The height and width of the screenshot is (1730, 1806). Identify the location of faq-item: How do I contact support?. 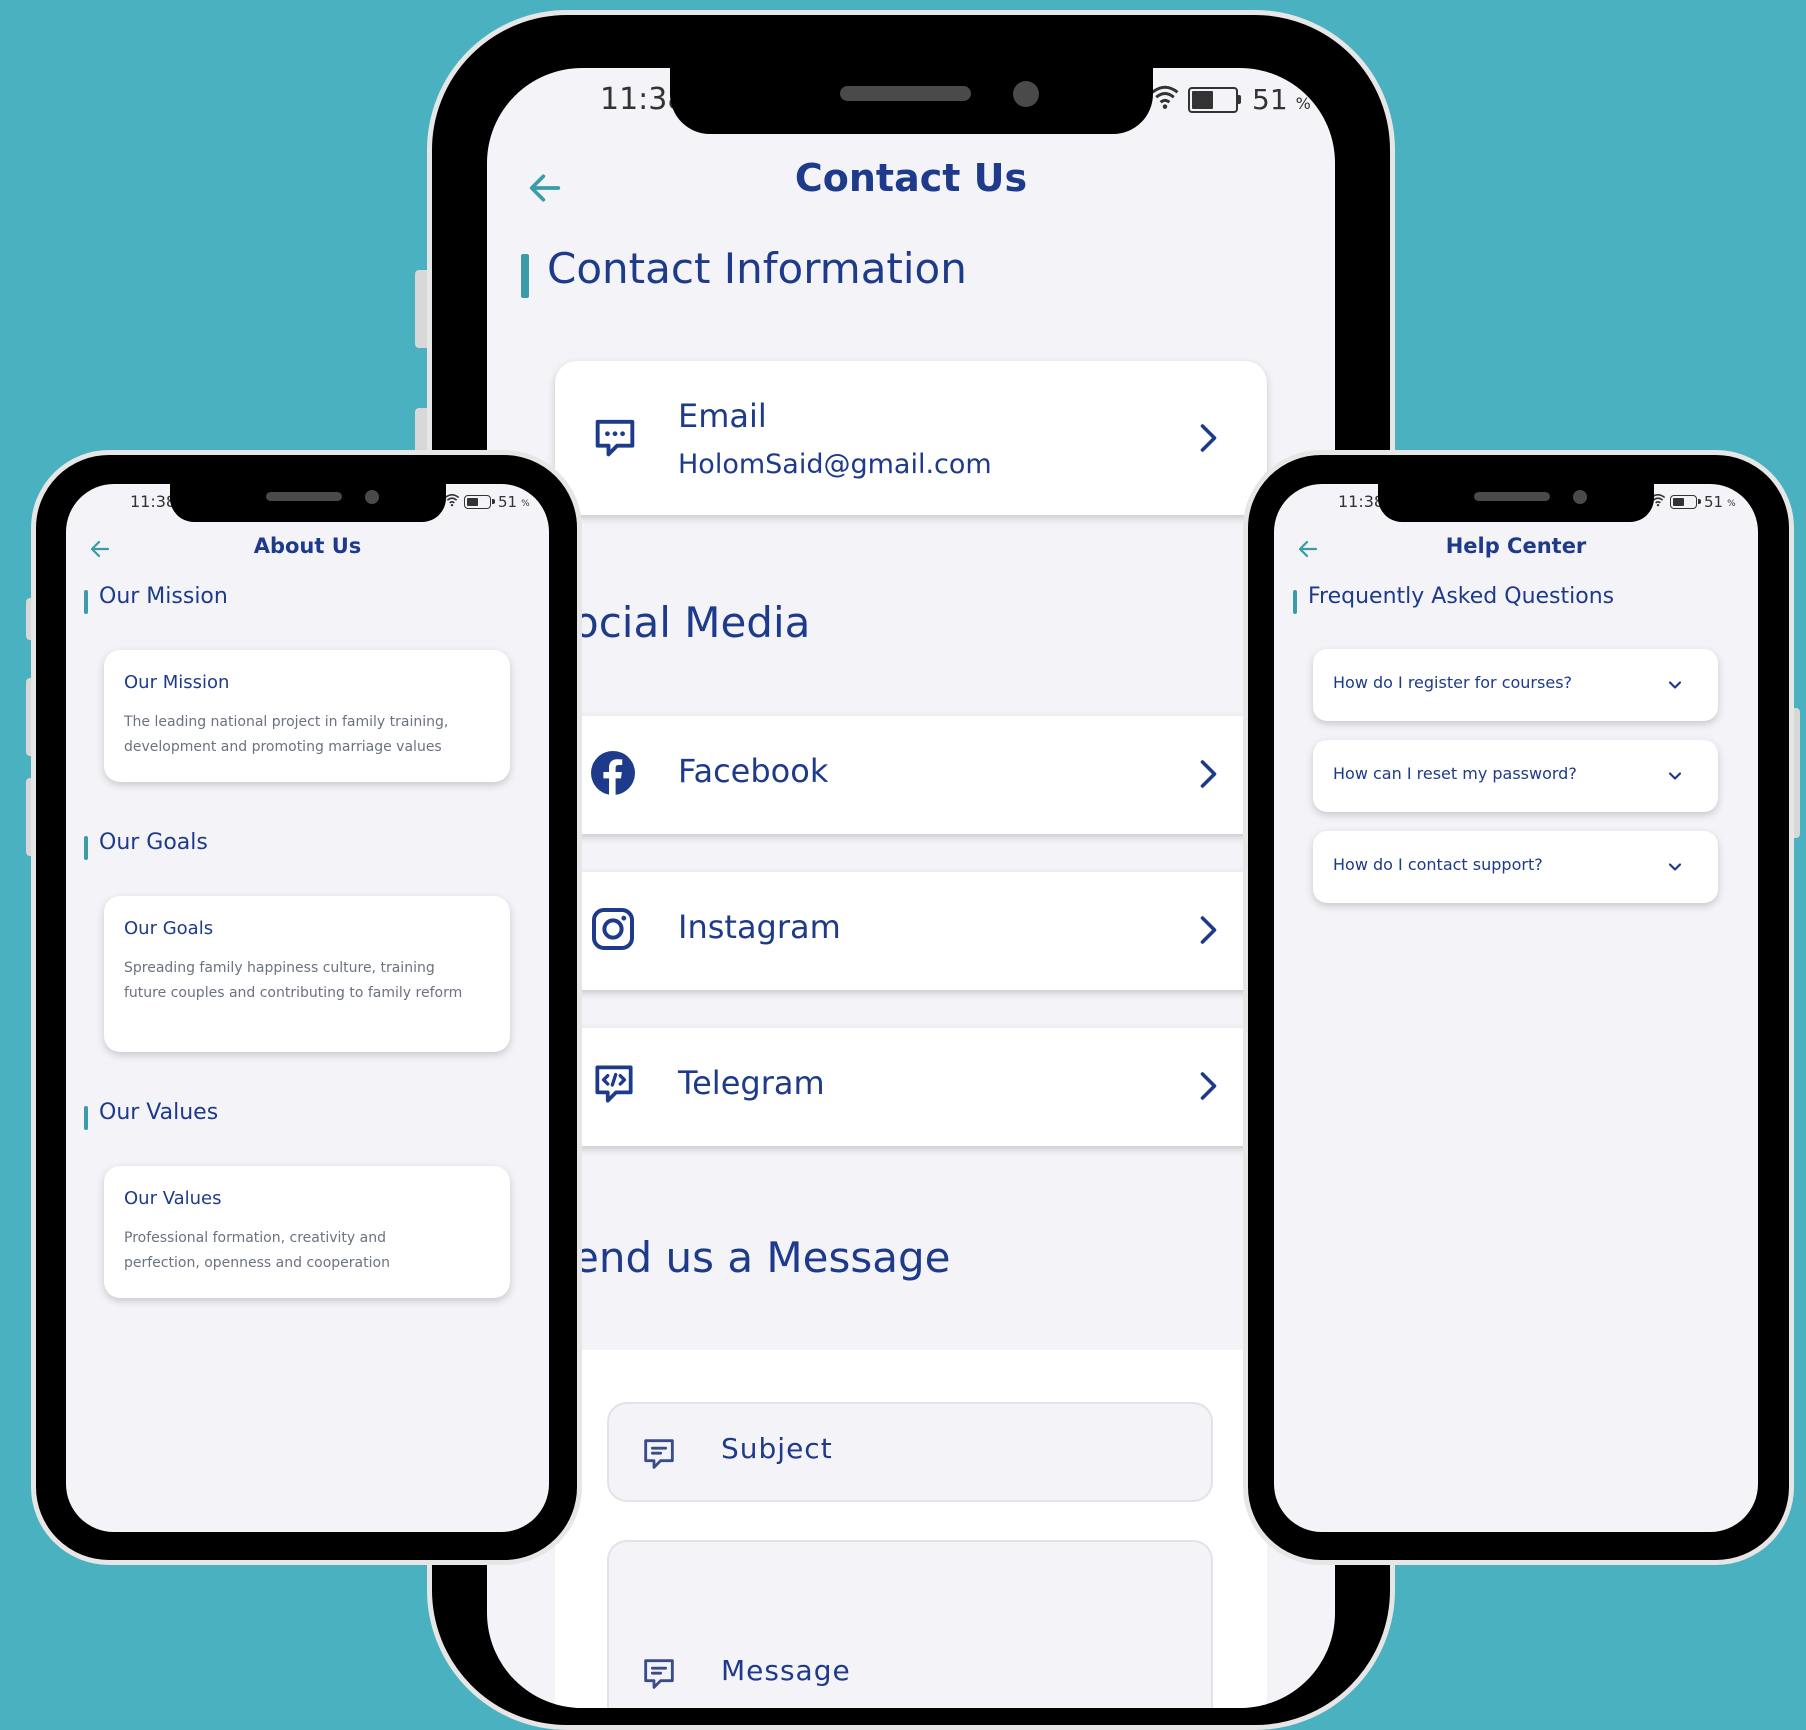
(1515, 867).